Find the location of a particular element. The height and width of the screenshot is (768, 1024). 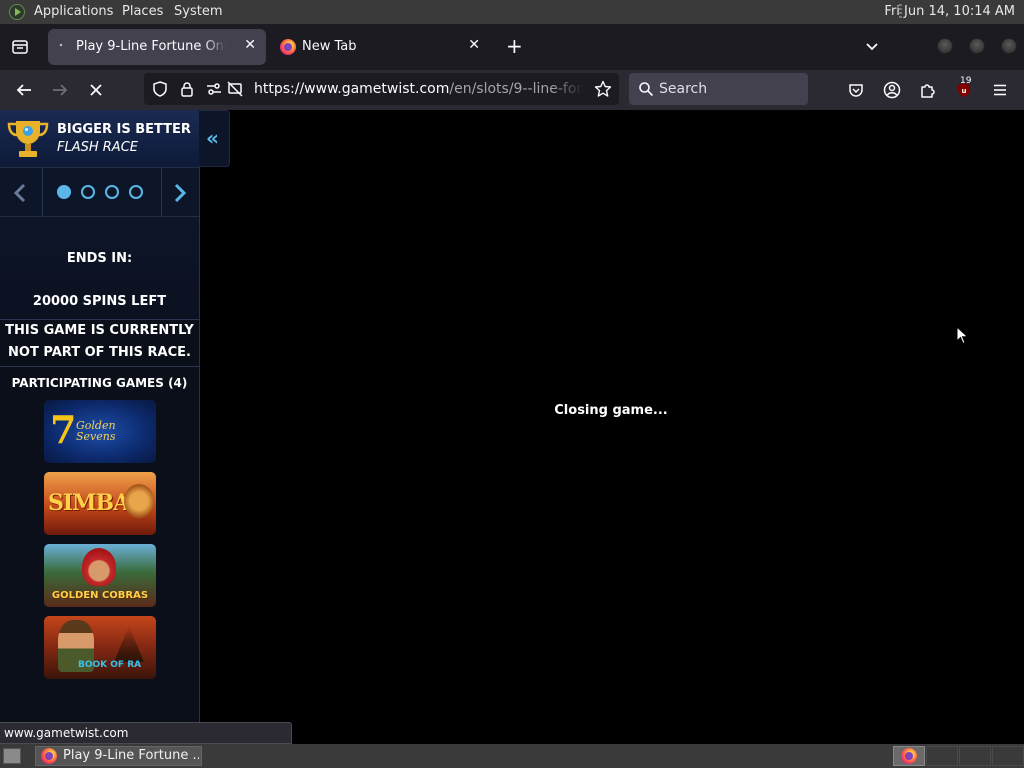

link-status-tooltip: www.gametwist.com is located at coordinates (146, 733).